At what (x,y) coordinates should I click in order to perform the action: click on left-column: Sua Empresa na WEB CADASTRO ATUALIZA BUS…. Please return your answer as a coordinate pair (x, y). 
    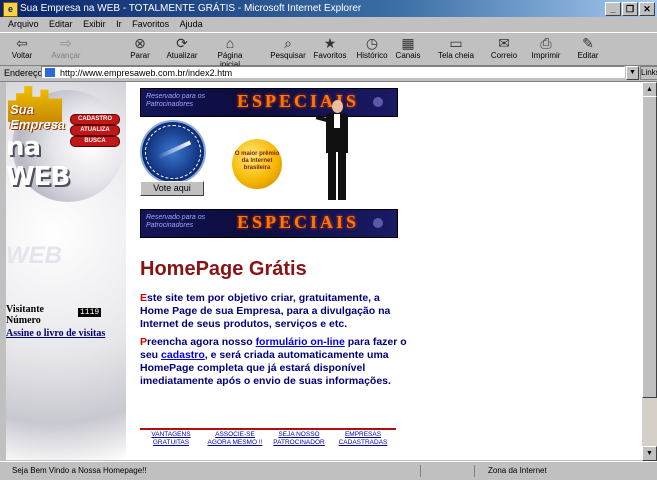
    Looking at the image, I should click on (66, 271).